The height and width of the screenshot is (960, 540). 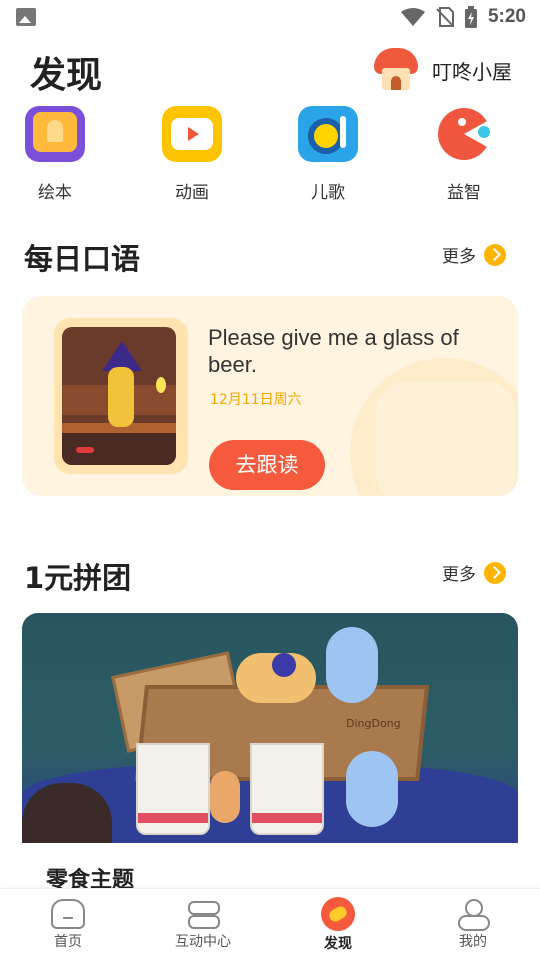 I want to click on page-title: 发现, so click(x=66, y=75).